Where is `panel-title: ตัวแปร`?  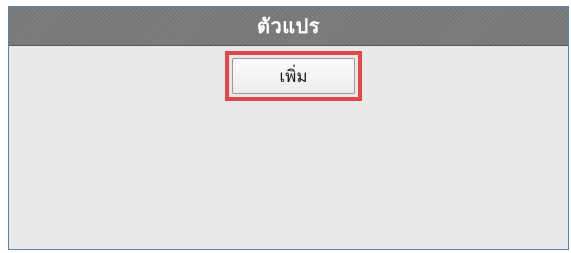
panel-title: ตัวแปร is located at coordinates (288, 26).